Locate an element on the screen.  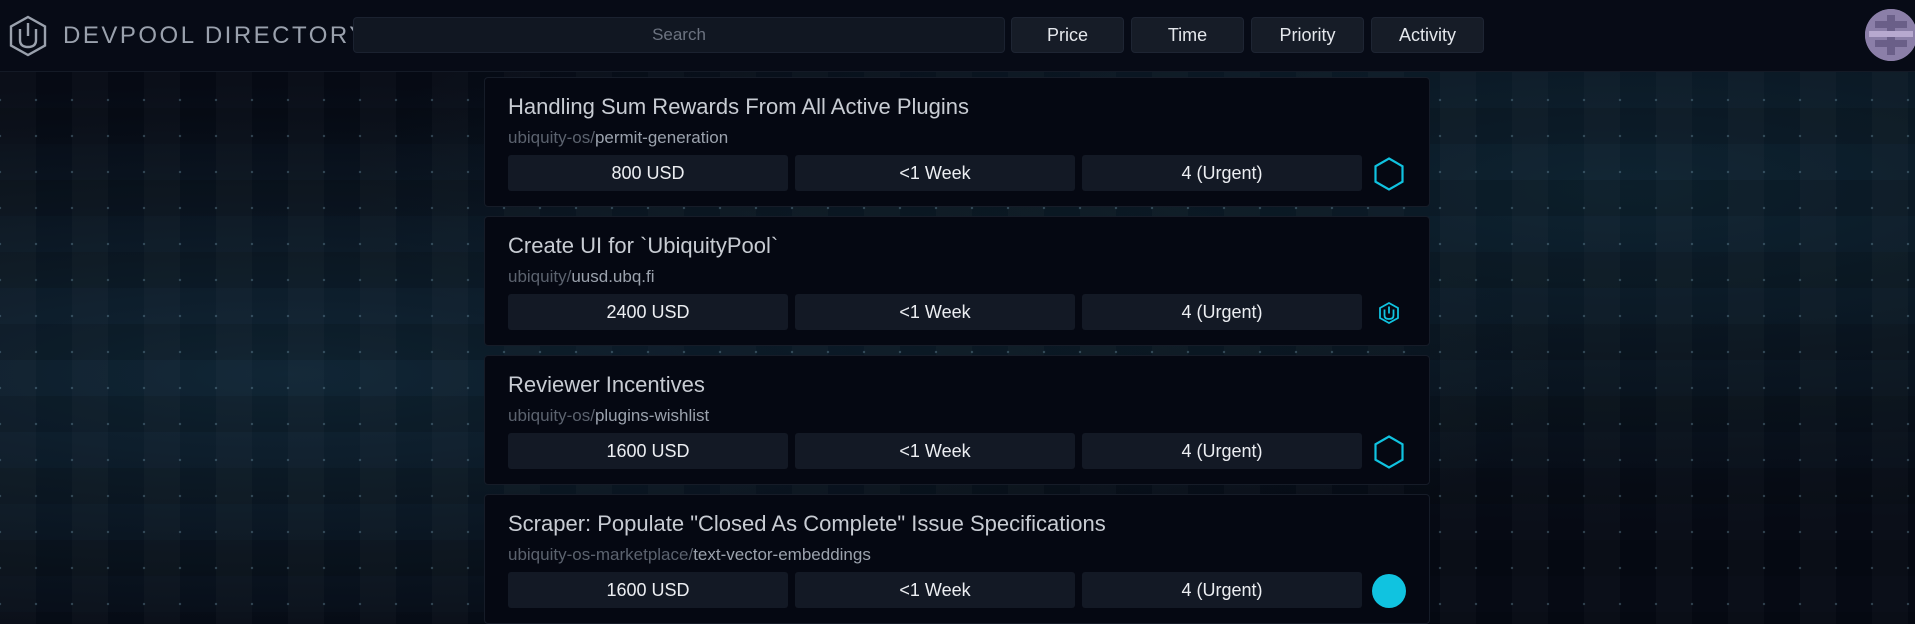
issue-repository: ubiquity-os/plugins-wishlist is located at coordinates (608, 416).